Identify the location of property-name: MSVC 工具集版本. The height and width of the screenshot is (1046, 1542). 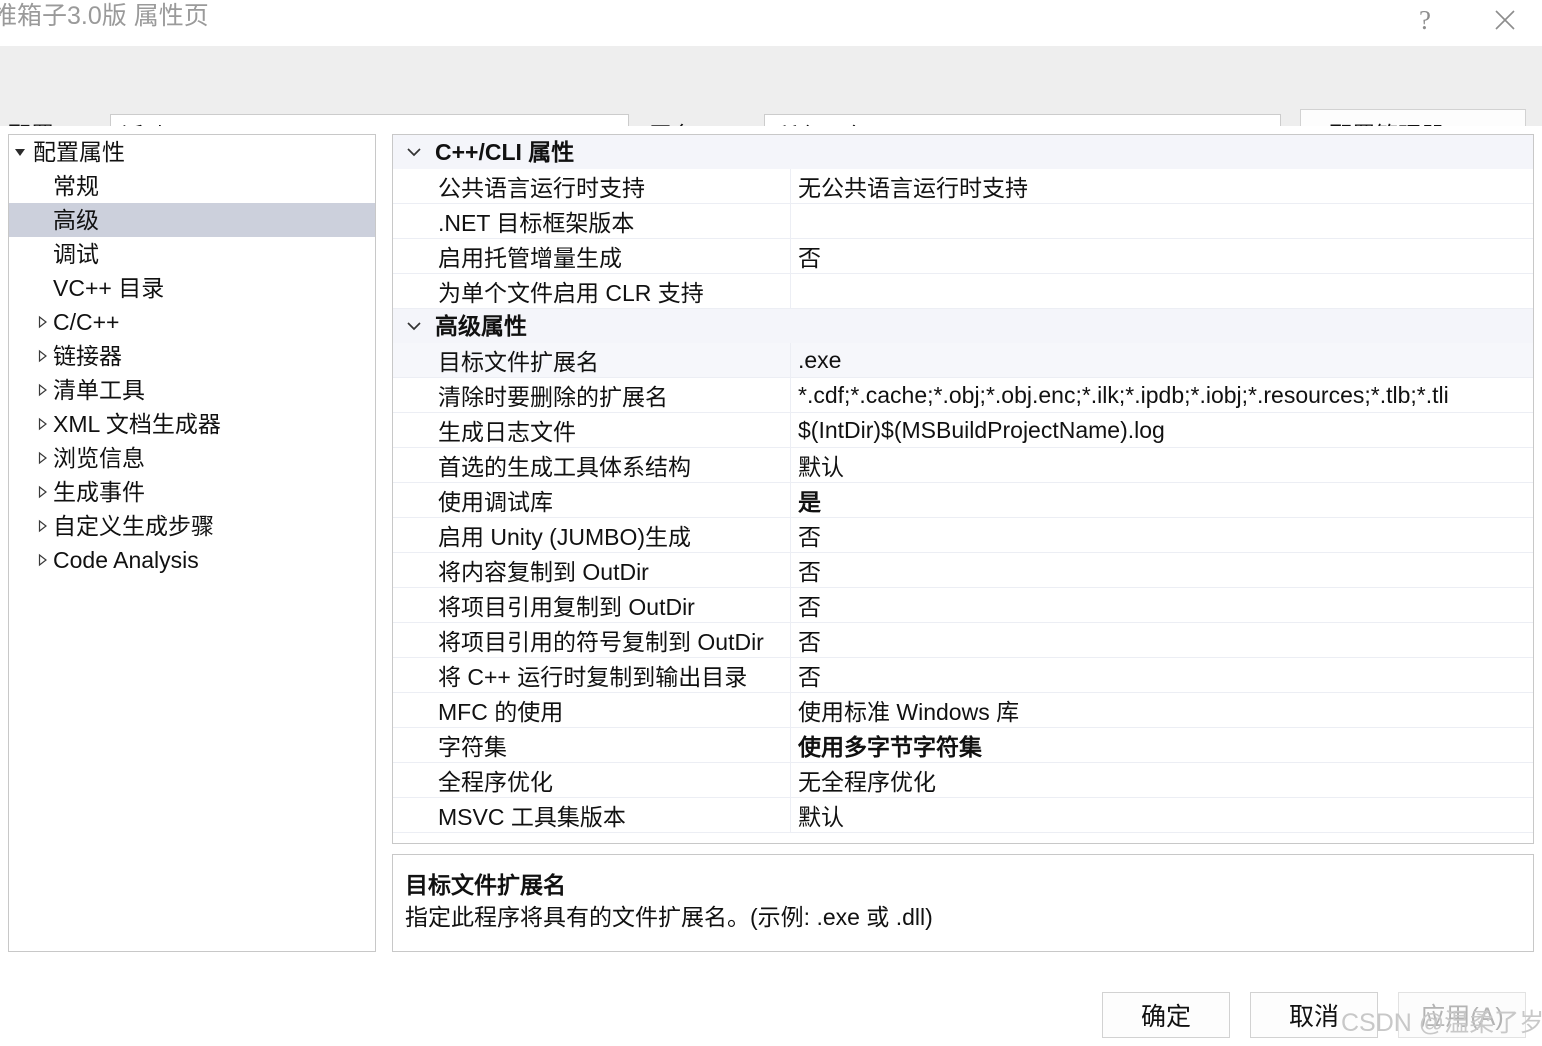
(592, 815).